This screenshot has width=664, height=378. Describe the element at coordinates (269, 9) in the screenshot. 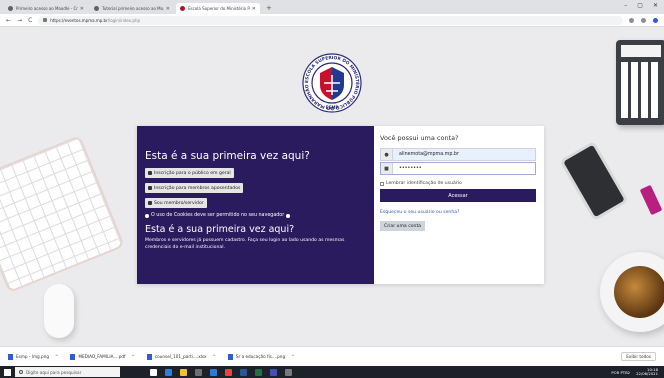

I see `new-tab-icon: +` at that location.